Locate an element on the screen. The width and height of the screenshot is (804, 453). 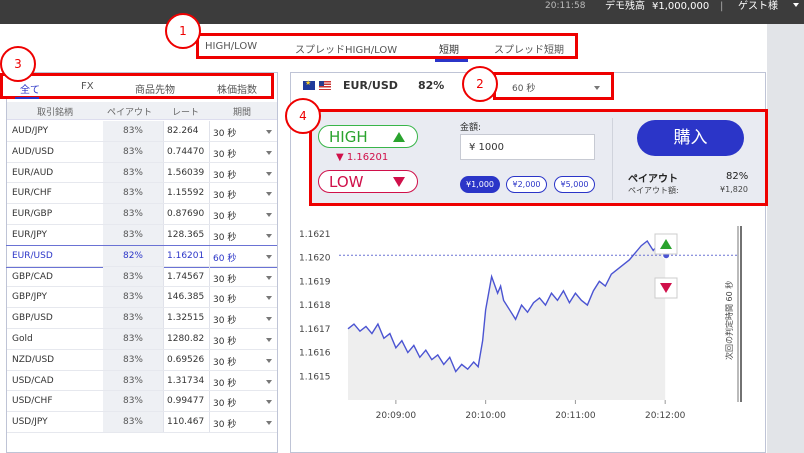
row-period-select: 60 秒 is located at coordinates (224, 257).